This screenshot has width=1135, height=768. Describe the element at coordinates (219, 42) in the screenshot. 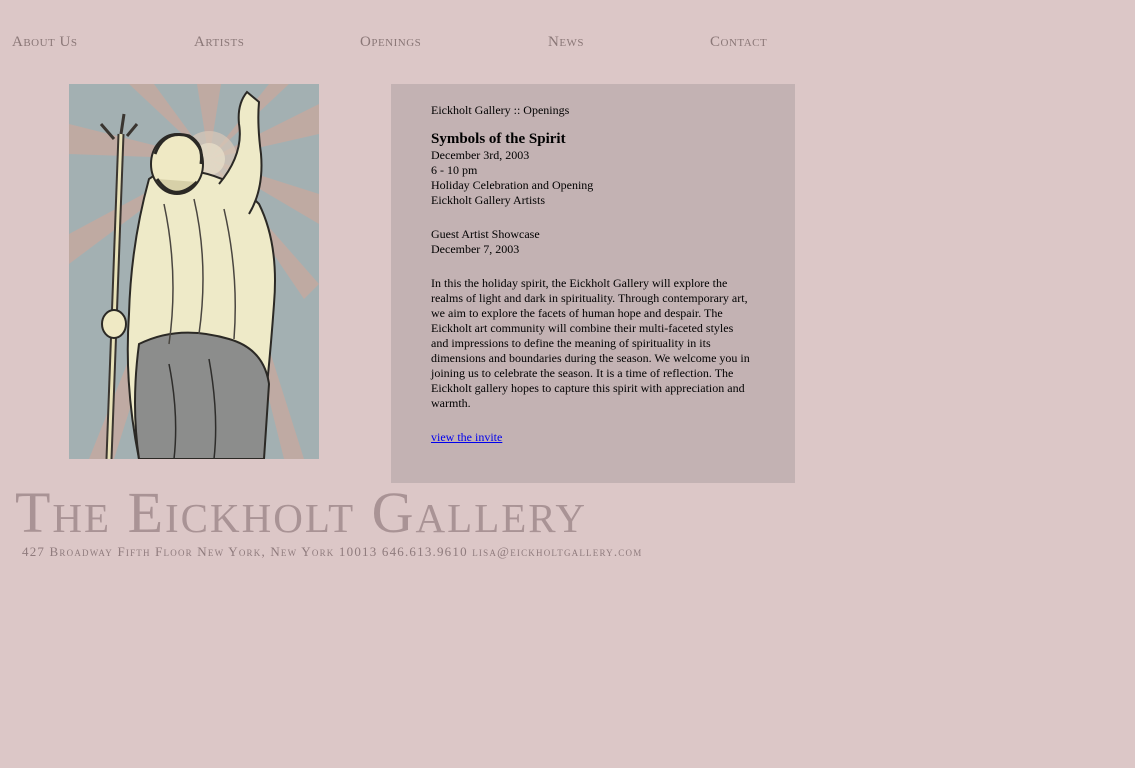

I see `nav-artists: Artists` at that location.